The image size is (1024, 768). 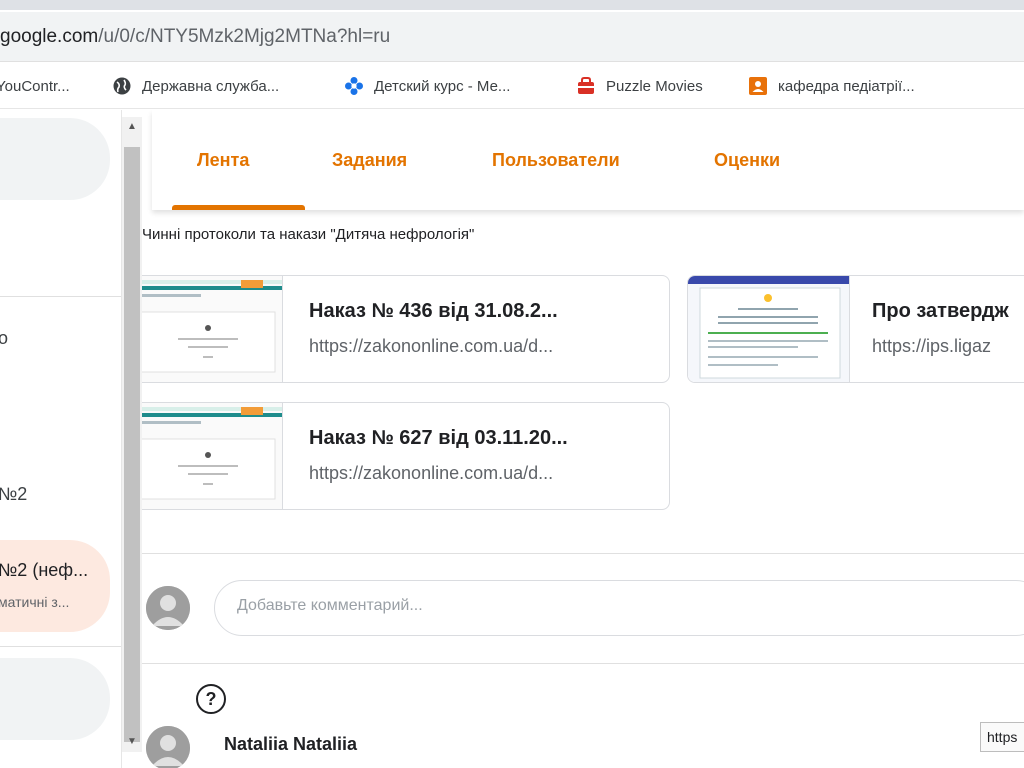 I want to click on orange-person-icon, so click(x=758, y=86).